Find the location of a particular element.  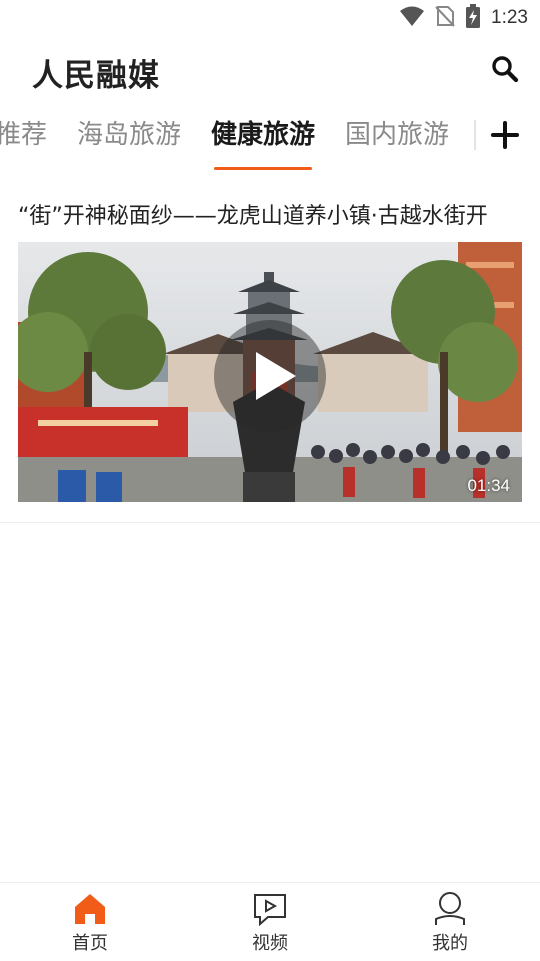

search-icon is located at coordinates (505, 69).